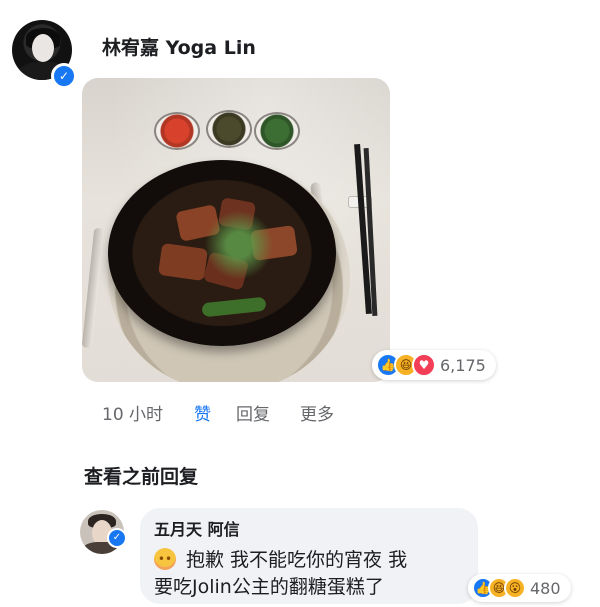 Image resolution: width=600 pixels, height=607 pixels. What do you see at coordinates (515, 588) in the screenshot?
I see `wow-icon: 😮` at bounding box center [515, 588].